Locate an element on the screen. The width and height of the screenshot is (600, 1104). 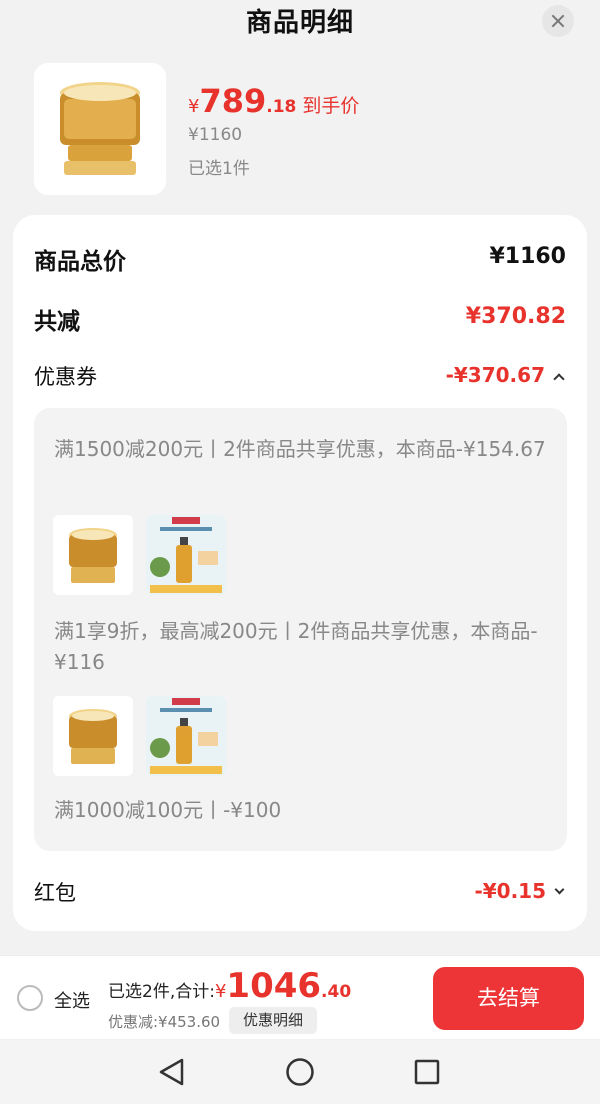
total-label: 已选2件,合计: is located at coordinates (161, 992).